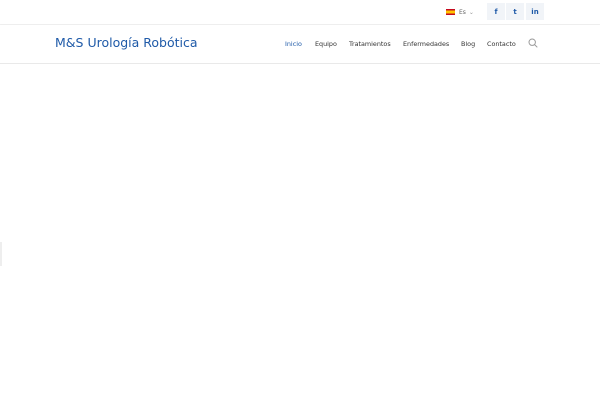 Image resolution: width=600 pixels, height=400 pixels. Describe the element at coordinates (300, 12) in the screenshot. I see `top-bar: Es ⌄ f t in` at that location.